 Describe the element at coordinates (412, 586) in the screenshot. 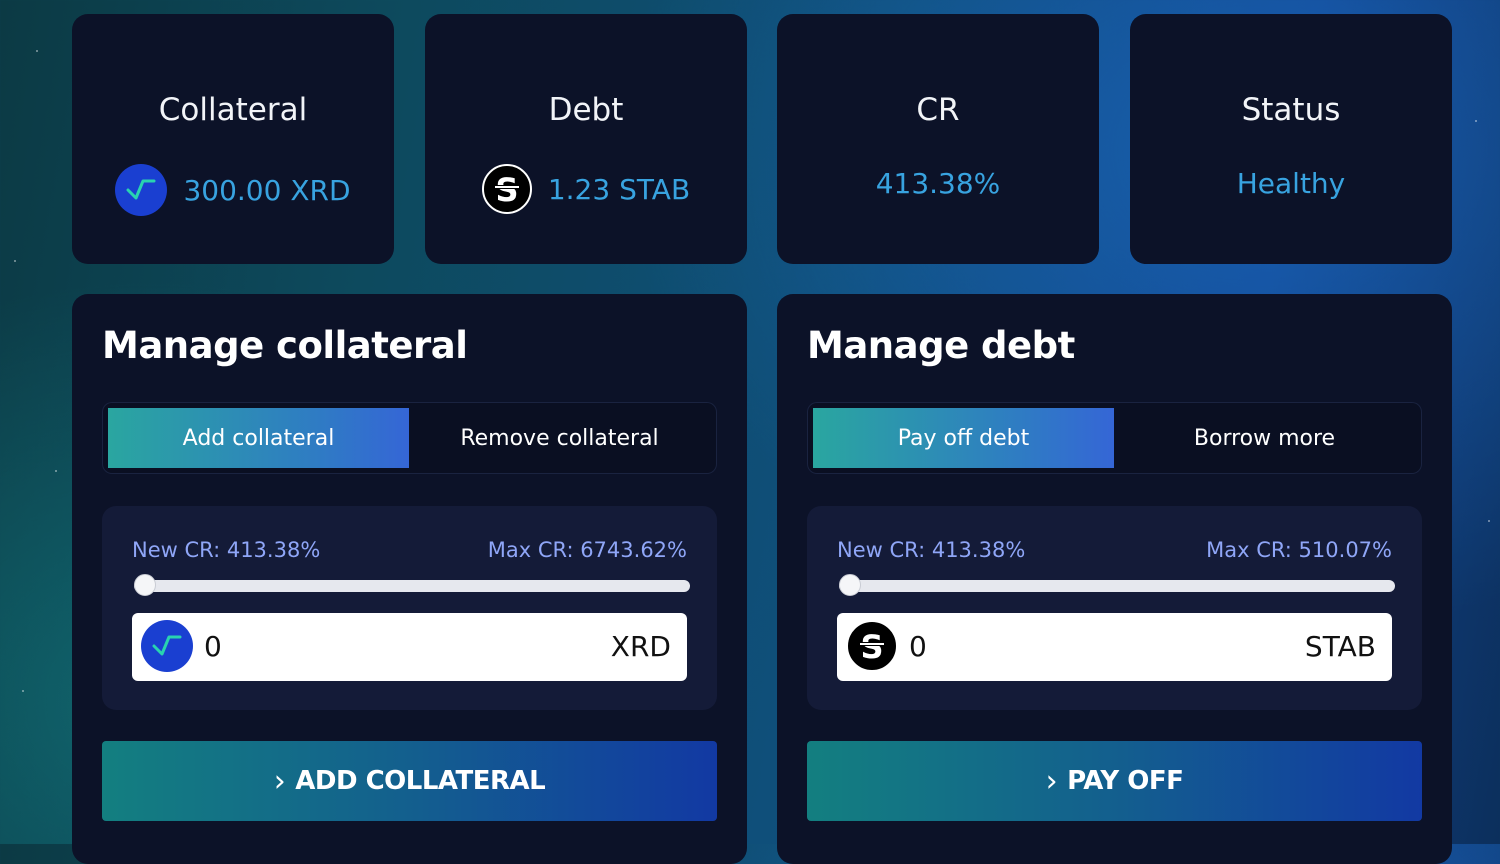

I see `collateral-slider-track` at that location.